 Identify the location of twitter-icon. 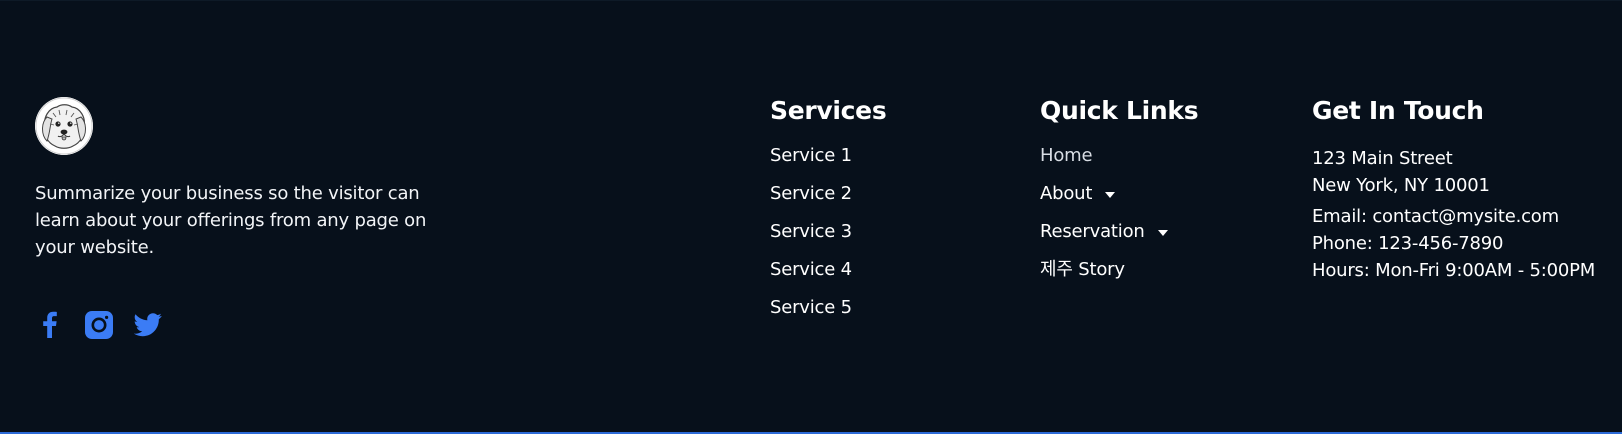
(147, 324).